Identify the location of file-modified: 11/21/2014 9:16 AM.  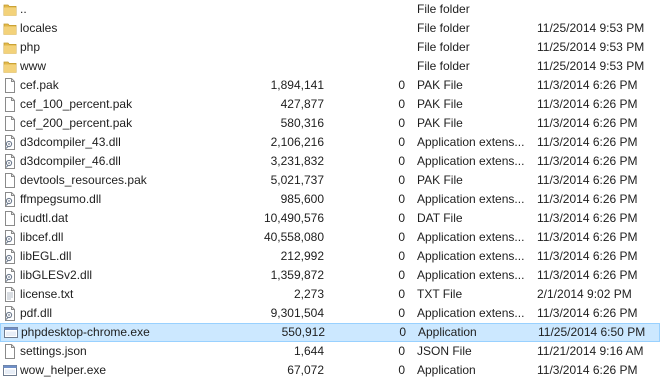
(590, 351).